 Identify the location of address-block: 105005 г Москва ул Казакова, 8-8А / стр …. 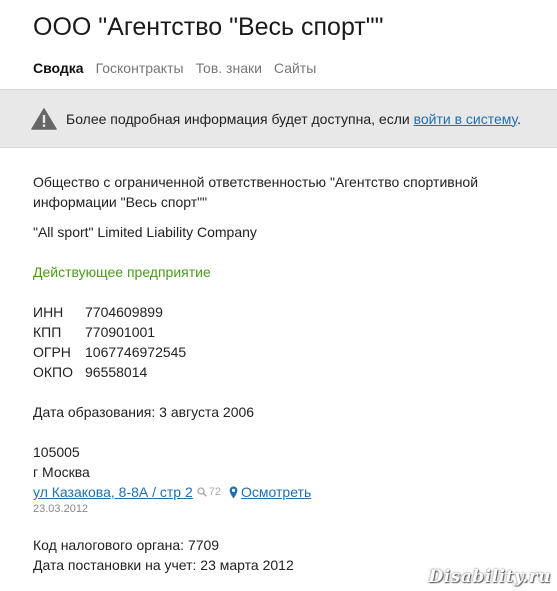
(278, 479).